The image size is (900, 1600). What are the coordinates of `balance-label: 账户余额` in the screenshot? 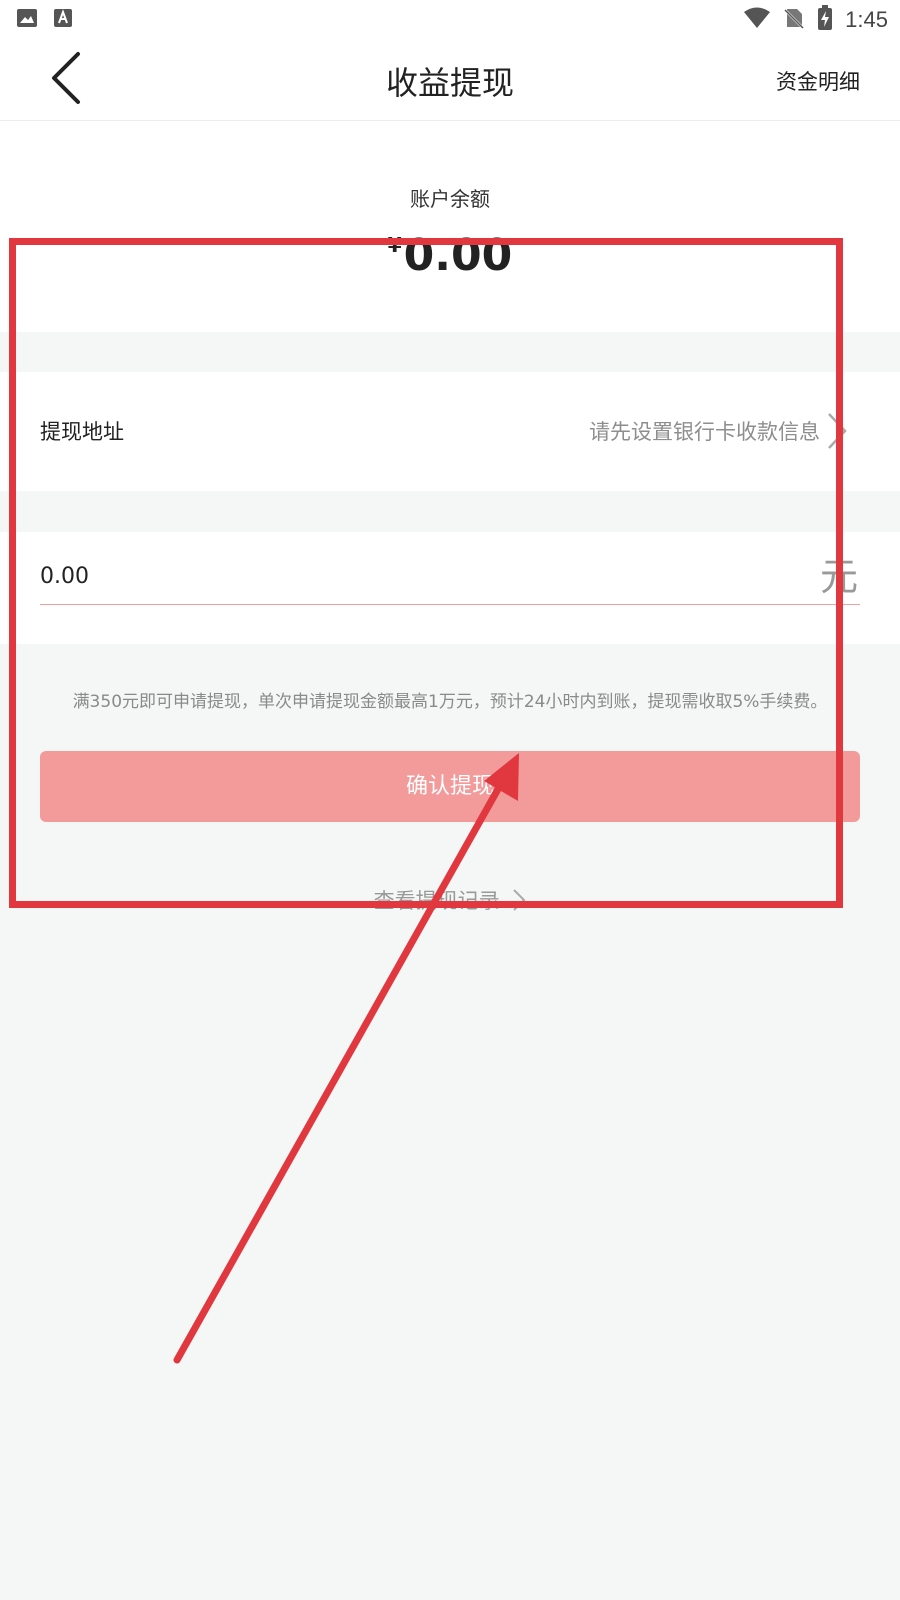 It's located at (450, 199).